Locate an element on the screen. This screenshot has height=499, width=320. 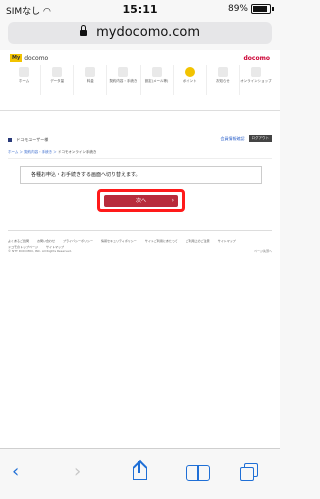
user-subbar: ドコモユーザー様 会員情報確認 ログアウト is located at coordinates (140, 139).